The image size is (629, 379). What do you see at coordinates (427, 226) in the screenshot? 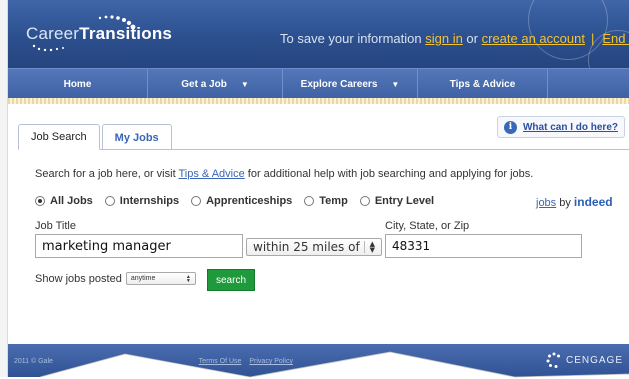
I see `location-label: City, State, or Zip` at bounding box center [427, 226].